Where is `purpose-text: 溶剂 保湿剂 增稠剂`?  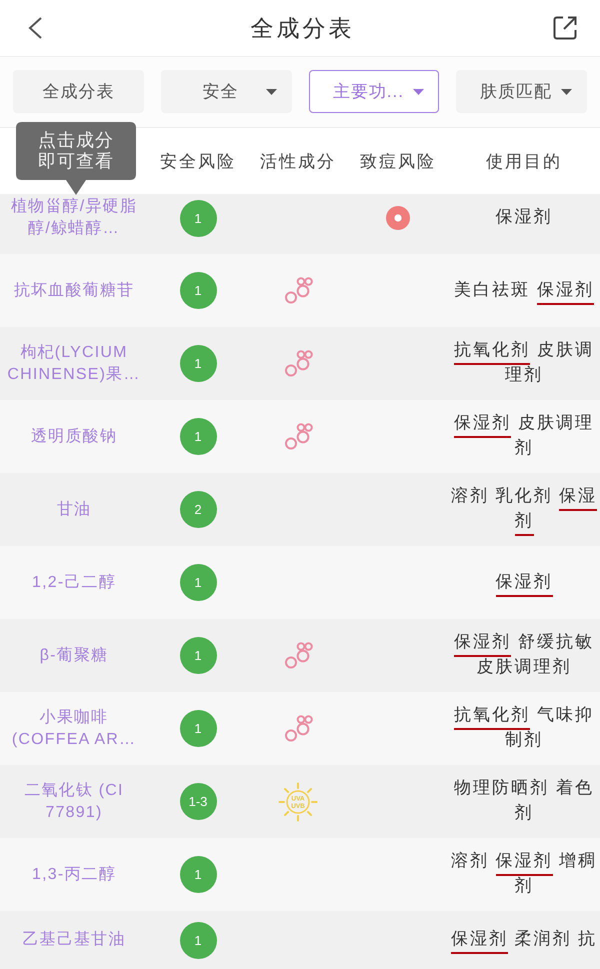
purpose-text: 溶剂 保湿剂 增稠剂 is located at coordinates (524, 873).